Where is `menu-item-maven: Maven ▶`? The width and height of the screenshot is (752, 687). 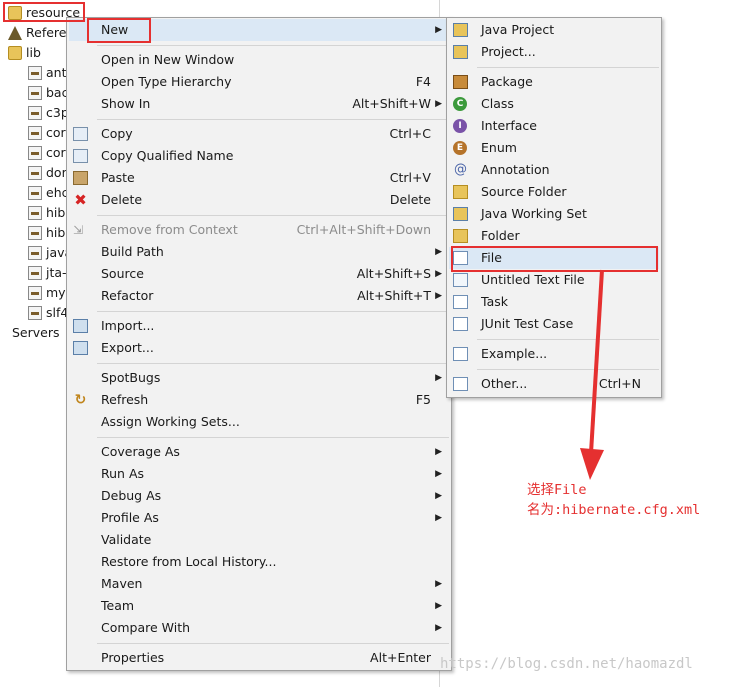 menu-item-maven: Maven ▶ is located at coordinates (259, 584).